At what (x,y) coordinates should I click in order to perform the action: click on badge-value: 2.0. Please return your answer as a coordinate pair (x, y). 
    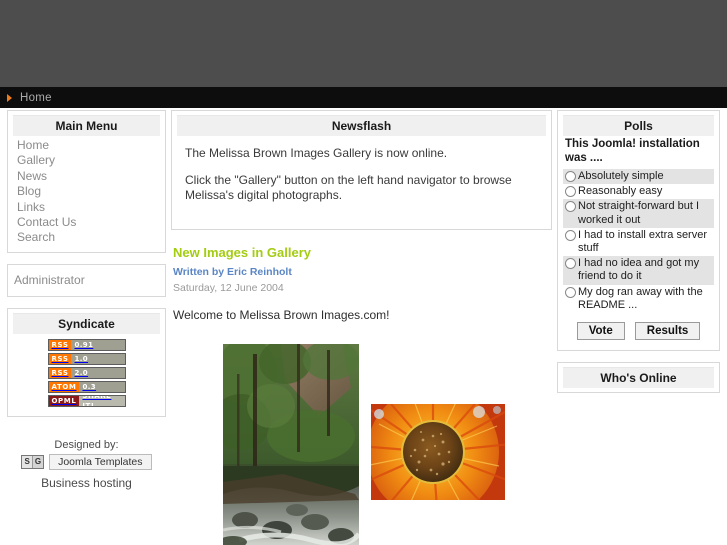
    Looking at the image, I should click on (98, 372).